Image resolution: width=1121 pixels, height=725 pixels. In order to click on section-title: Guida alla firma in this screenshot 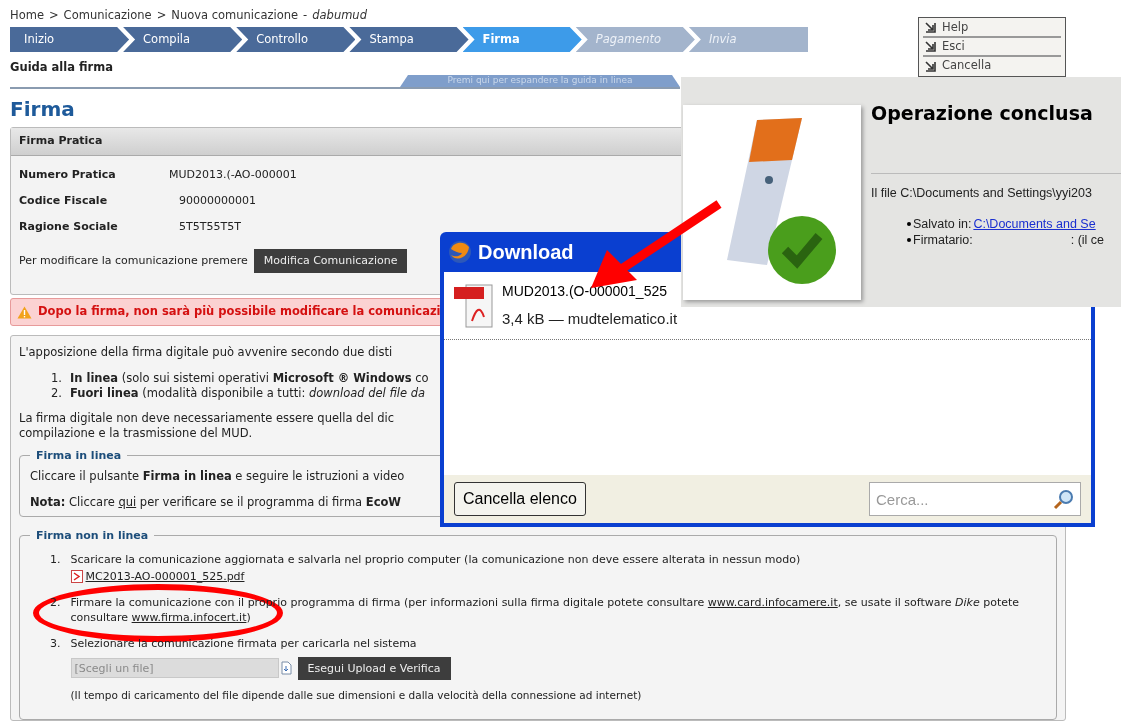, I will do `click(62, 67)`.